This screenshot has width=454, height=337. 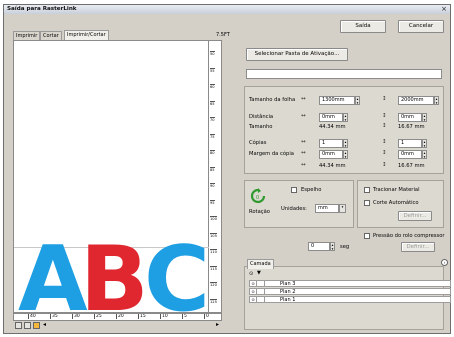 What do you see at coordinates (164, 316) in the screenshot?
I see `ruler-tick-label: 10` at bounding box center [164, 316].